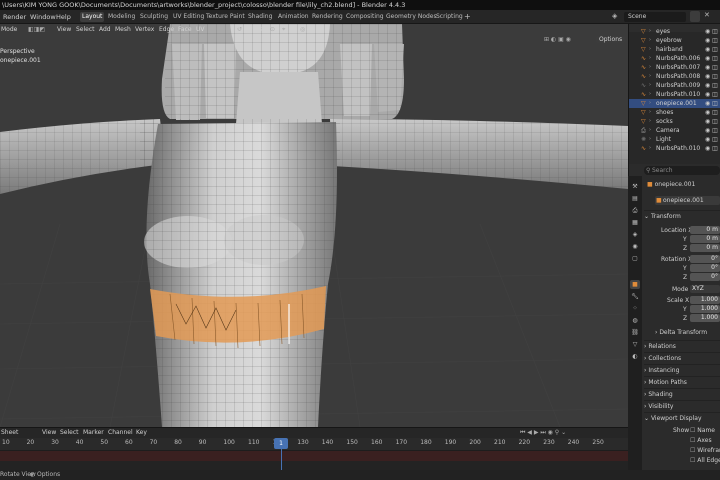 Image resolution: width=720 pixels, height=480 pixels. Describe the element at coordinates (9, 432) in the screenshot. I see `editor-type-selector: Sheet` at that location.